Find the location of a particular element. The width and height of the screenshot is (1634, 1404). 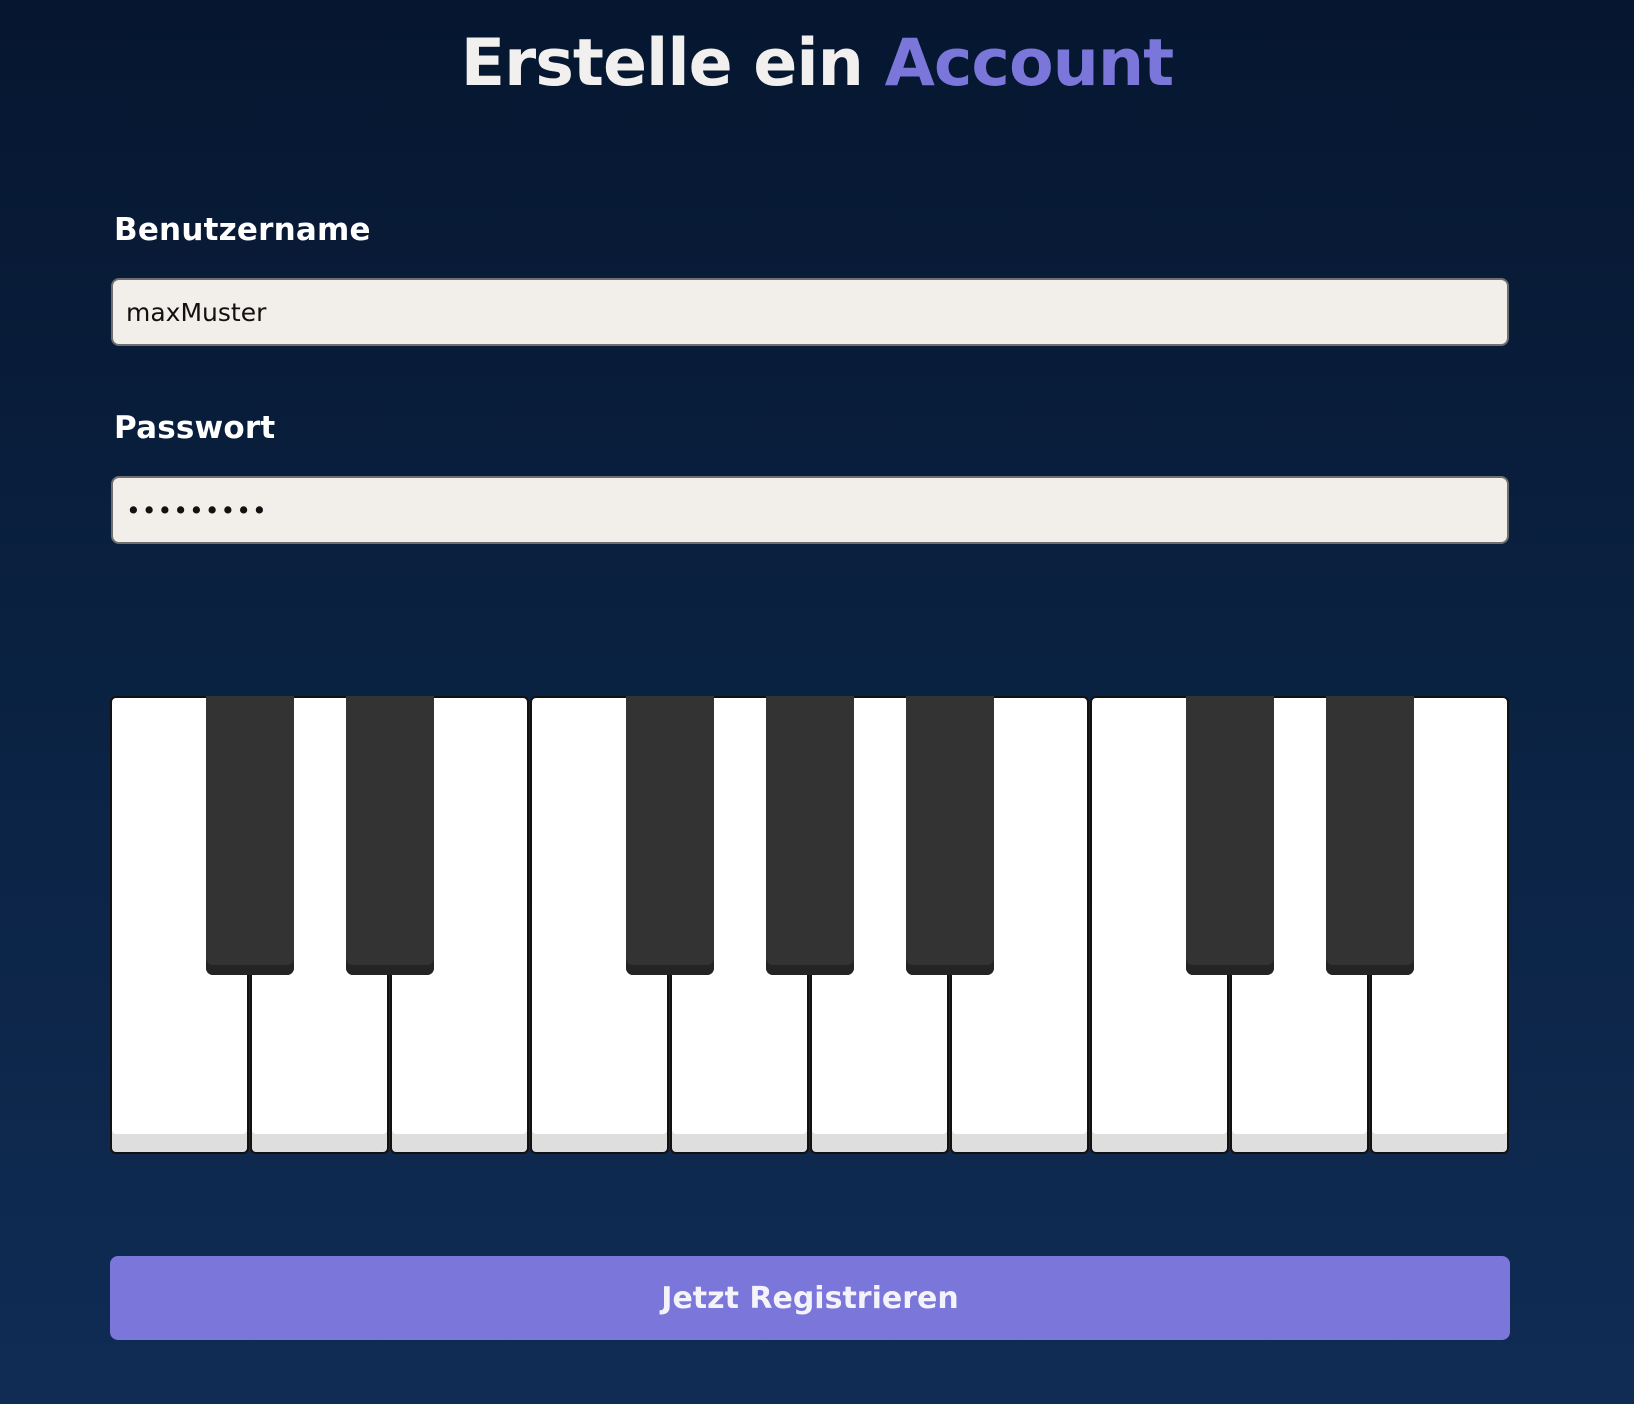

page-title: Erstelle ein Account is located at coordinates (817, 64).